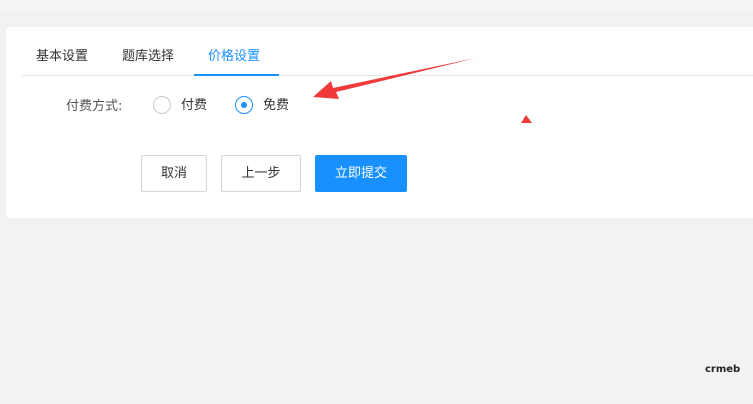 Image resolution: width=753 pixels, height=404 pixels. What do you see at coordinates (174, 173) in the screenshot?
I see `cancel-button: 取消` at bounding box center [174, 173].